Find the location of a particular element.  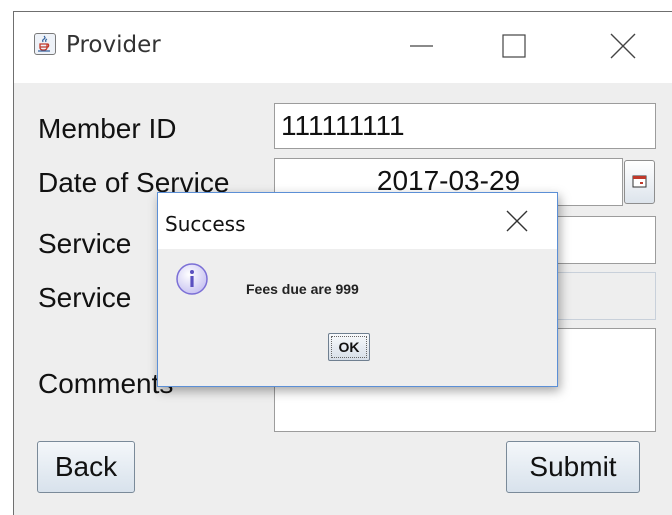

ok-button: OK is located at coordinates (349, 347).